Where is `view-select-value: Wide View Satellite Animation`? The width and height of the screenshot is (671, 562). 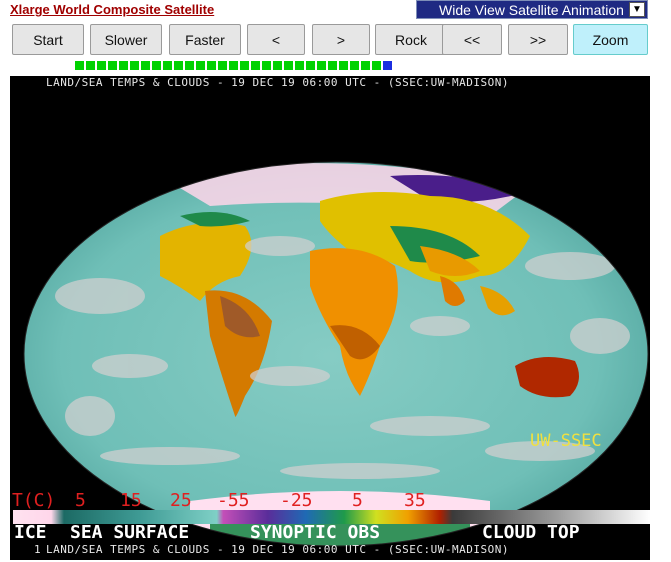
view-select-value: Wide View Satellite Animation is located at coordinates (531, 9).